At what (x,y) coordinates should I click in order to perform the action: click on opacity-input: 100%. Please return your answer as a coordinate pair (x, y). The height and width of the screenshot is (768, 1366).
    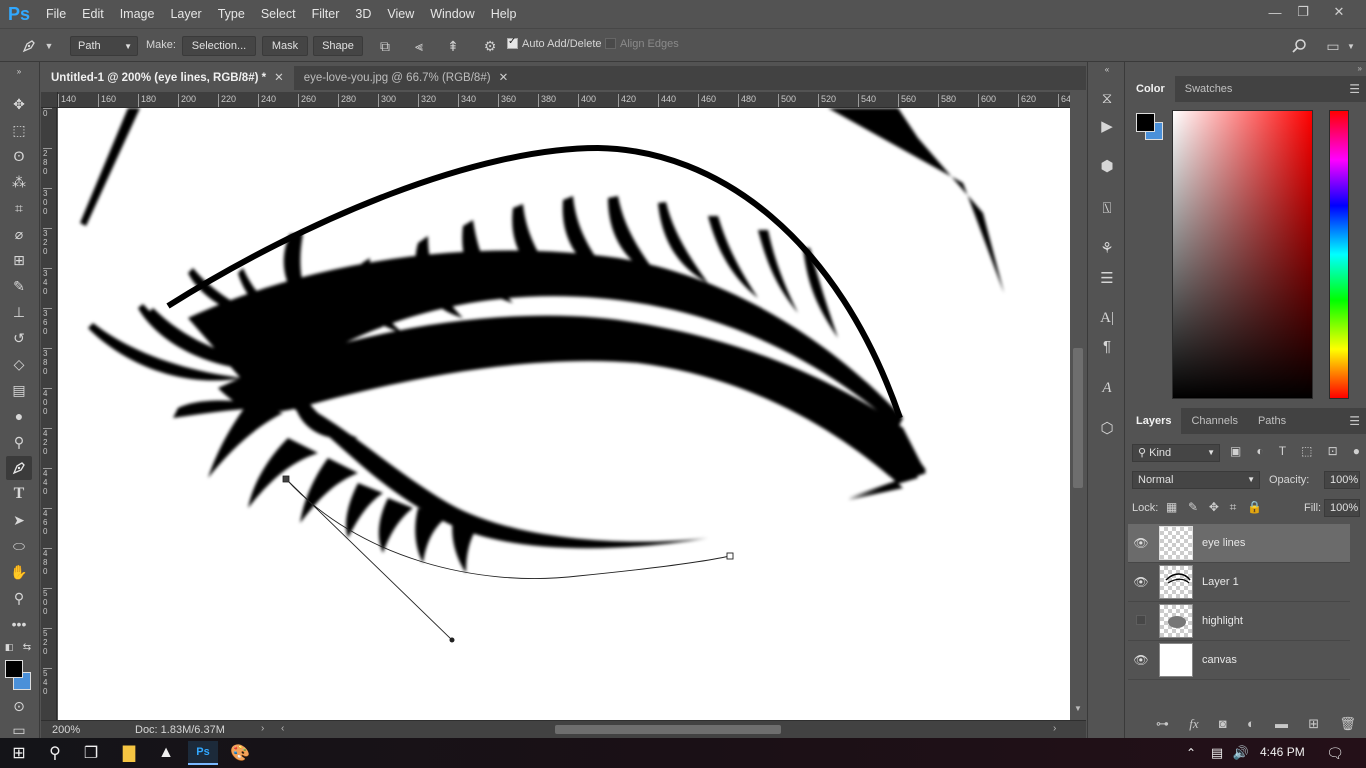
    Looking at the image, I should click on (1342, 480).